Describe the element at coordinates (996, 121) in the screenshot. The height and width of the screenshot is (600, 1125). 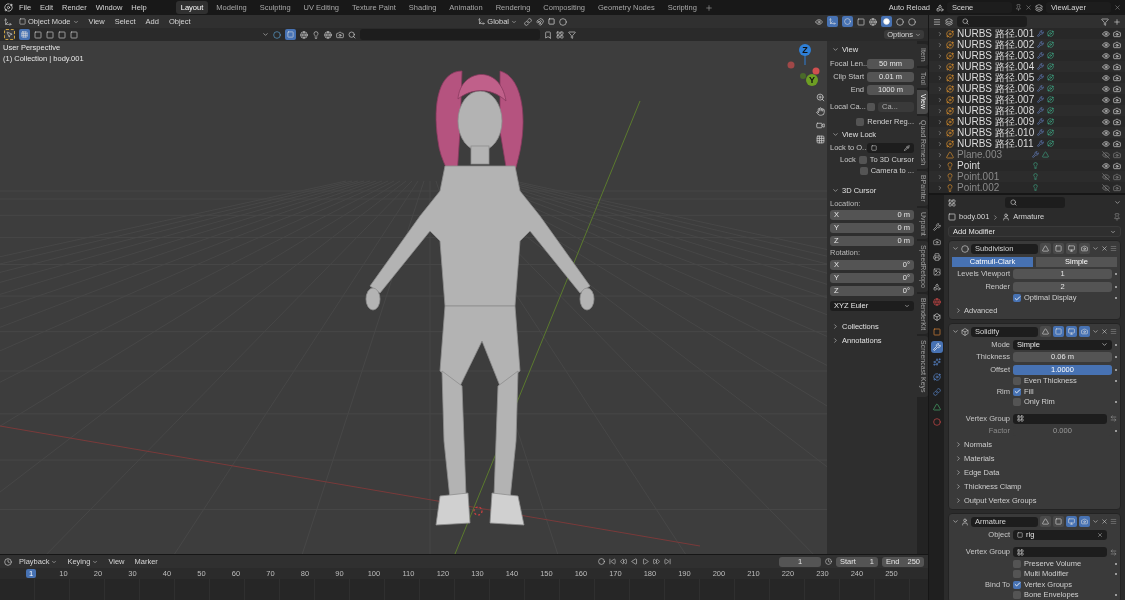
I see `outliner-item: NURBS 路径.009` at that location.